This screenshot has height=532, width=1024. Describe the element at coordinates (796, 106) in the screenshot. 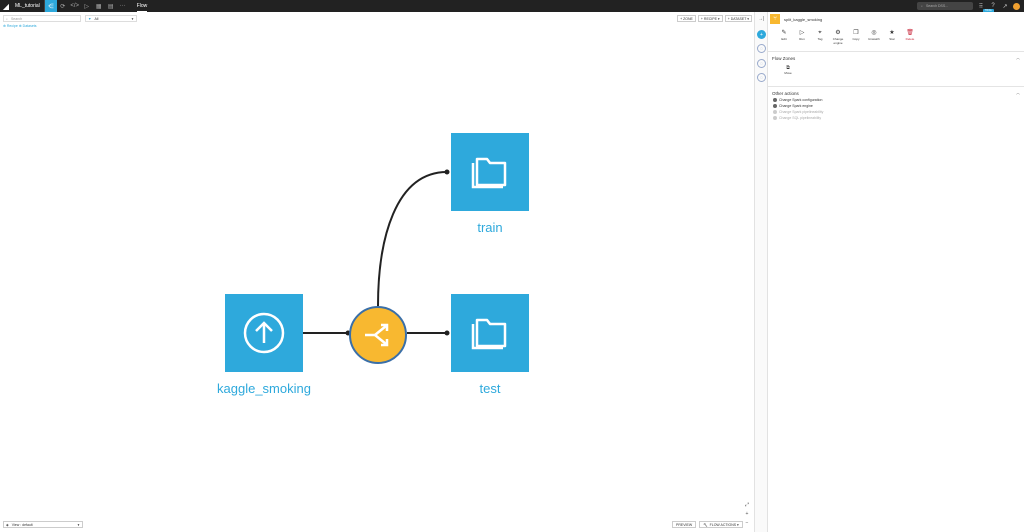

I see `other-action-label: Change Spark engine` at that location.